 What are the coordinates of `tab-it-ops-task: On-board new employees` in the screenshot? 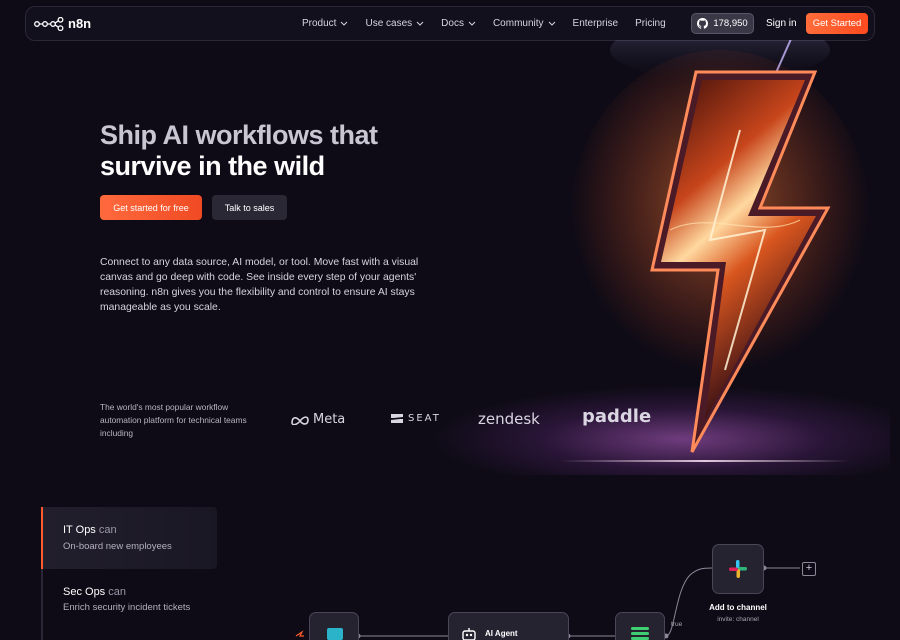 It's located at (117, 546).